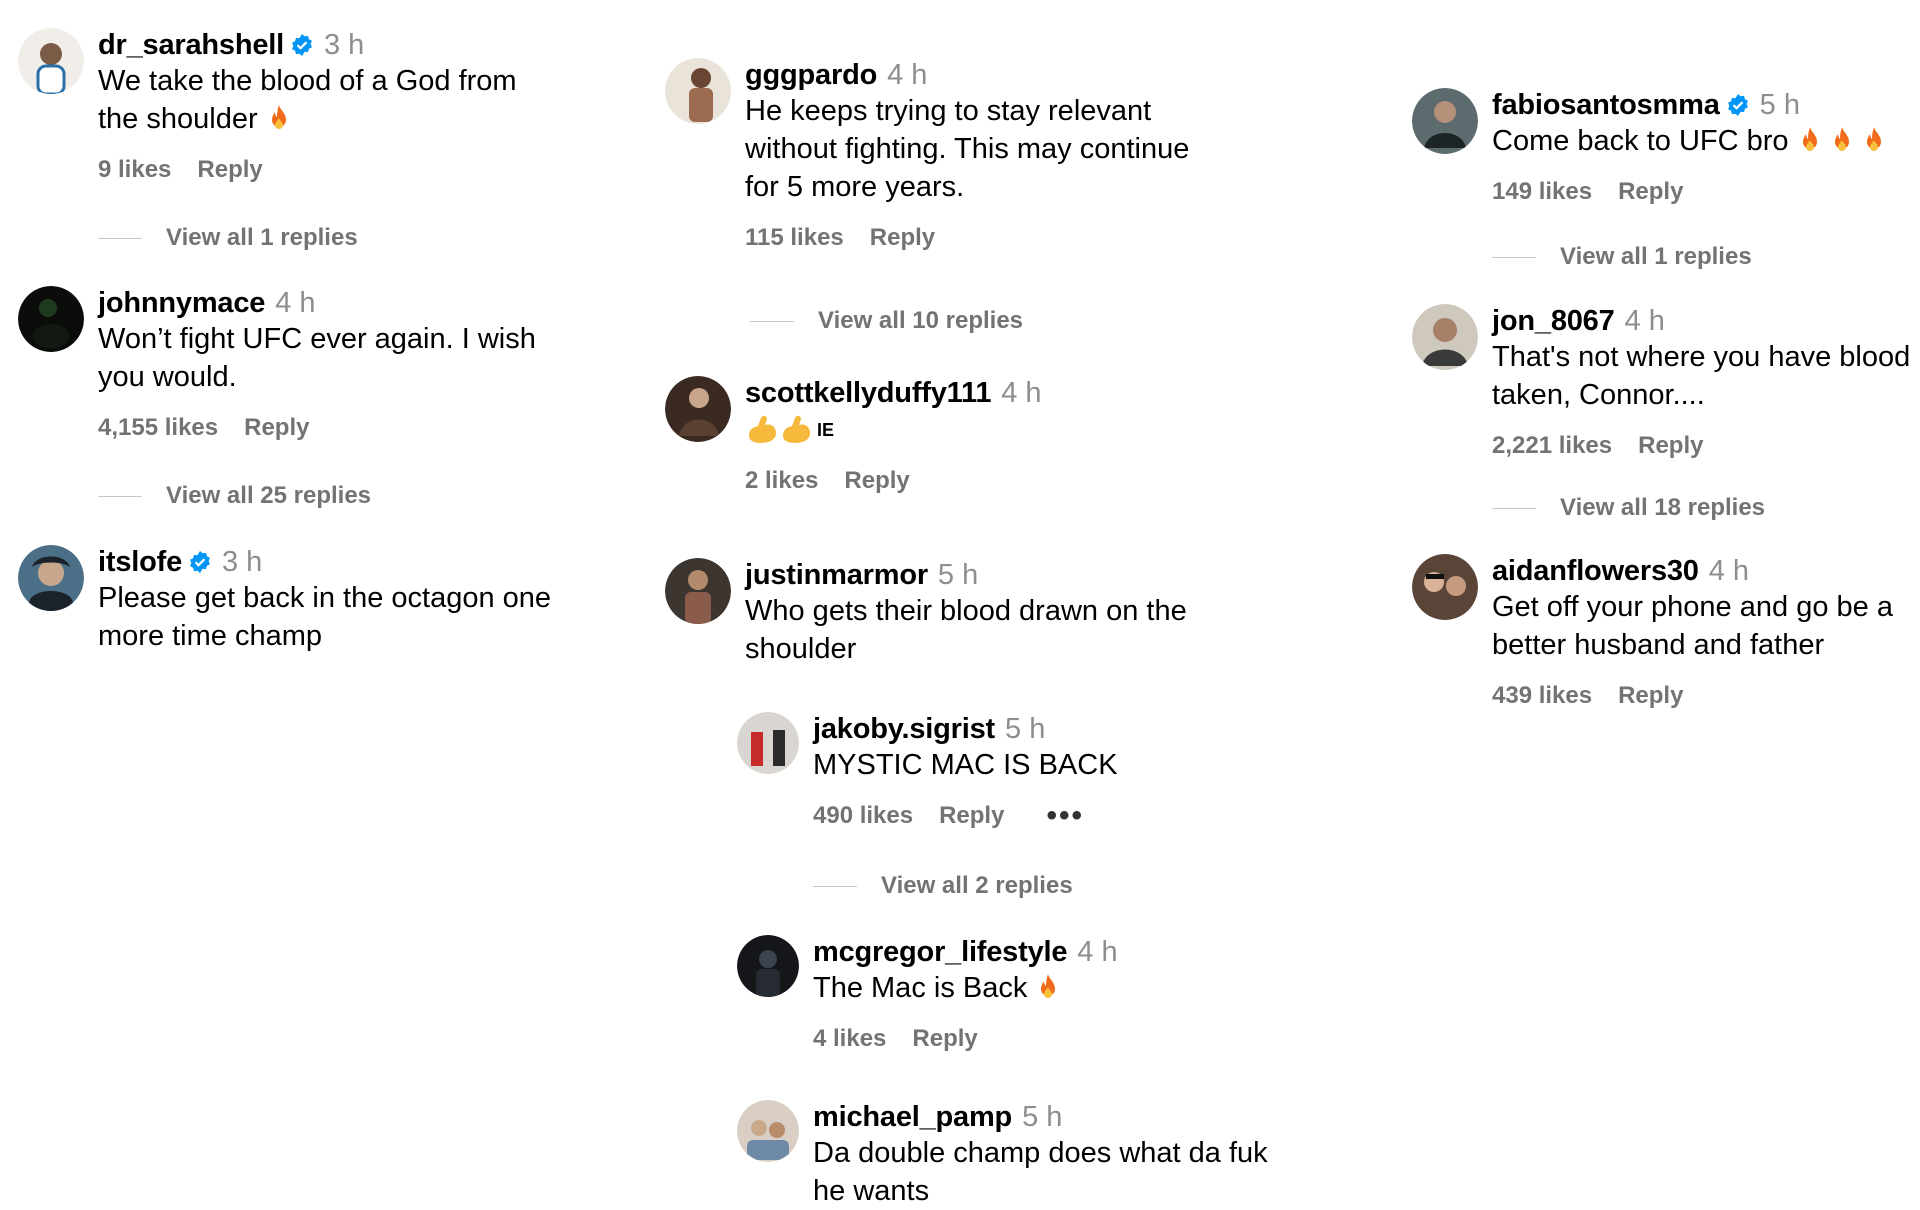 The width and height of the screenshot is (1920, 1210). Describe the element at coordinates (1606, 105) in the screenshot. I see `username: fabiosantosmma` at that location.